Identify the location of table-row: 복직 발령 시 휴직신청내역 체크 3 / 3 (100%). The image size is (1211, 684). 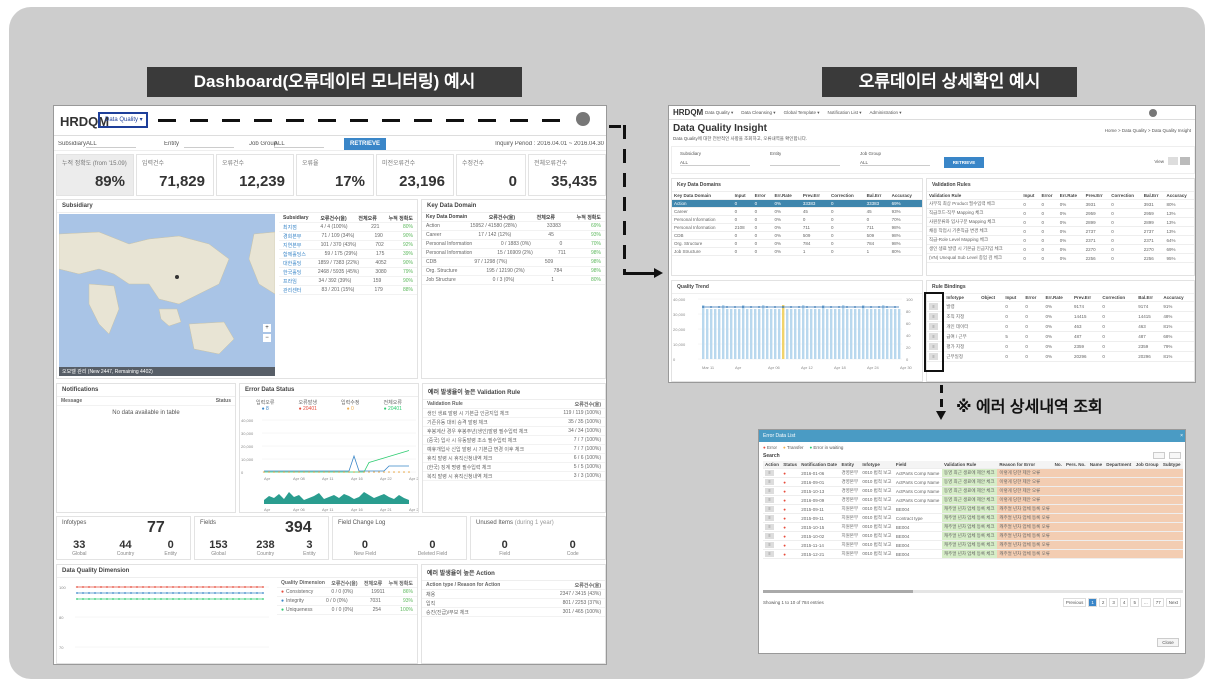
(514, 476).